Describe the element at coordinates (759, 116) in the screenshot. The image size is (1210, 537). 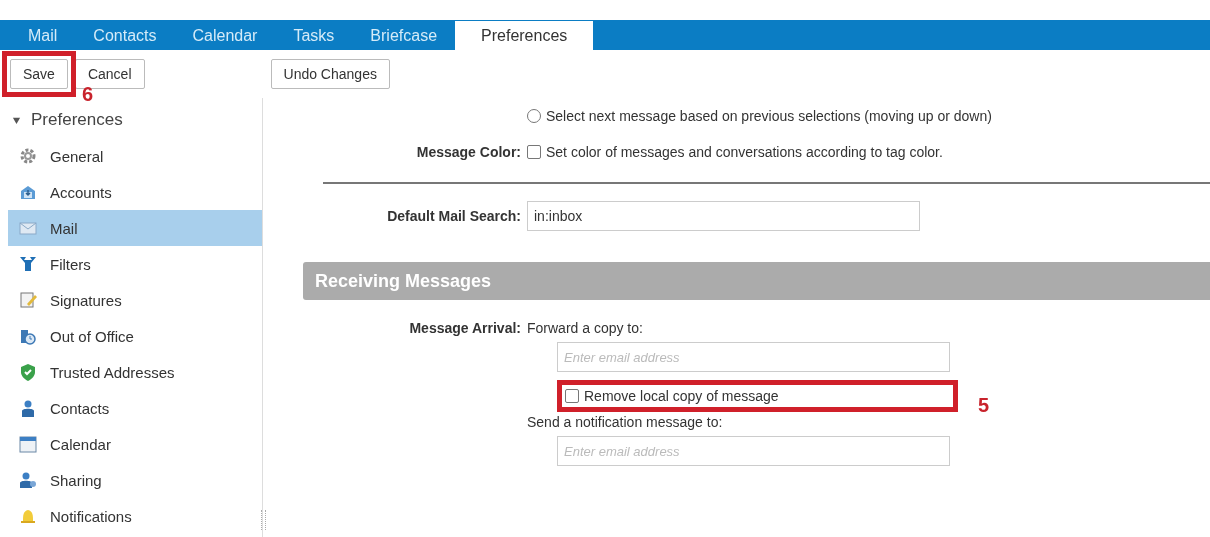
I see `radio-option: Select next message based on previous selections (moving up or down)` at that location.